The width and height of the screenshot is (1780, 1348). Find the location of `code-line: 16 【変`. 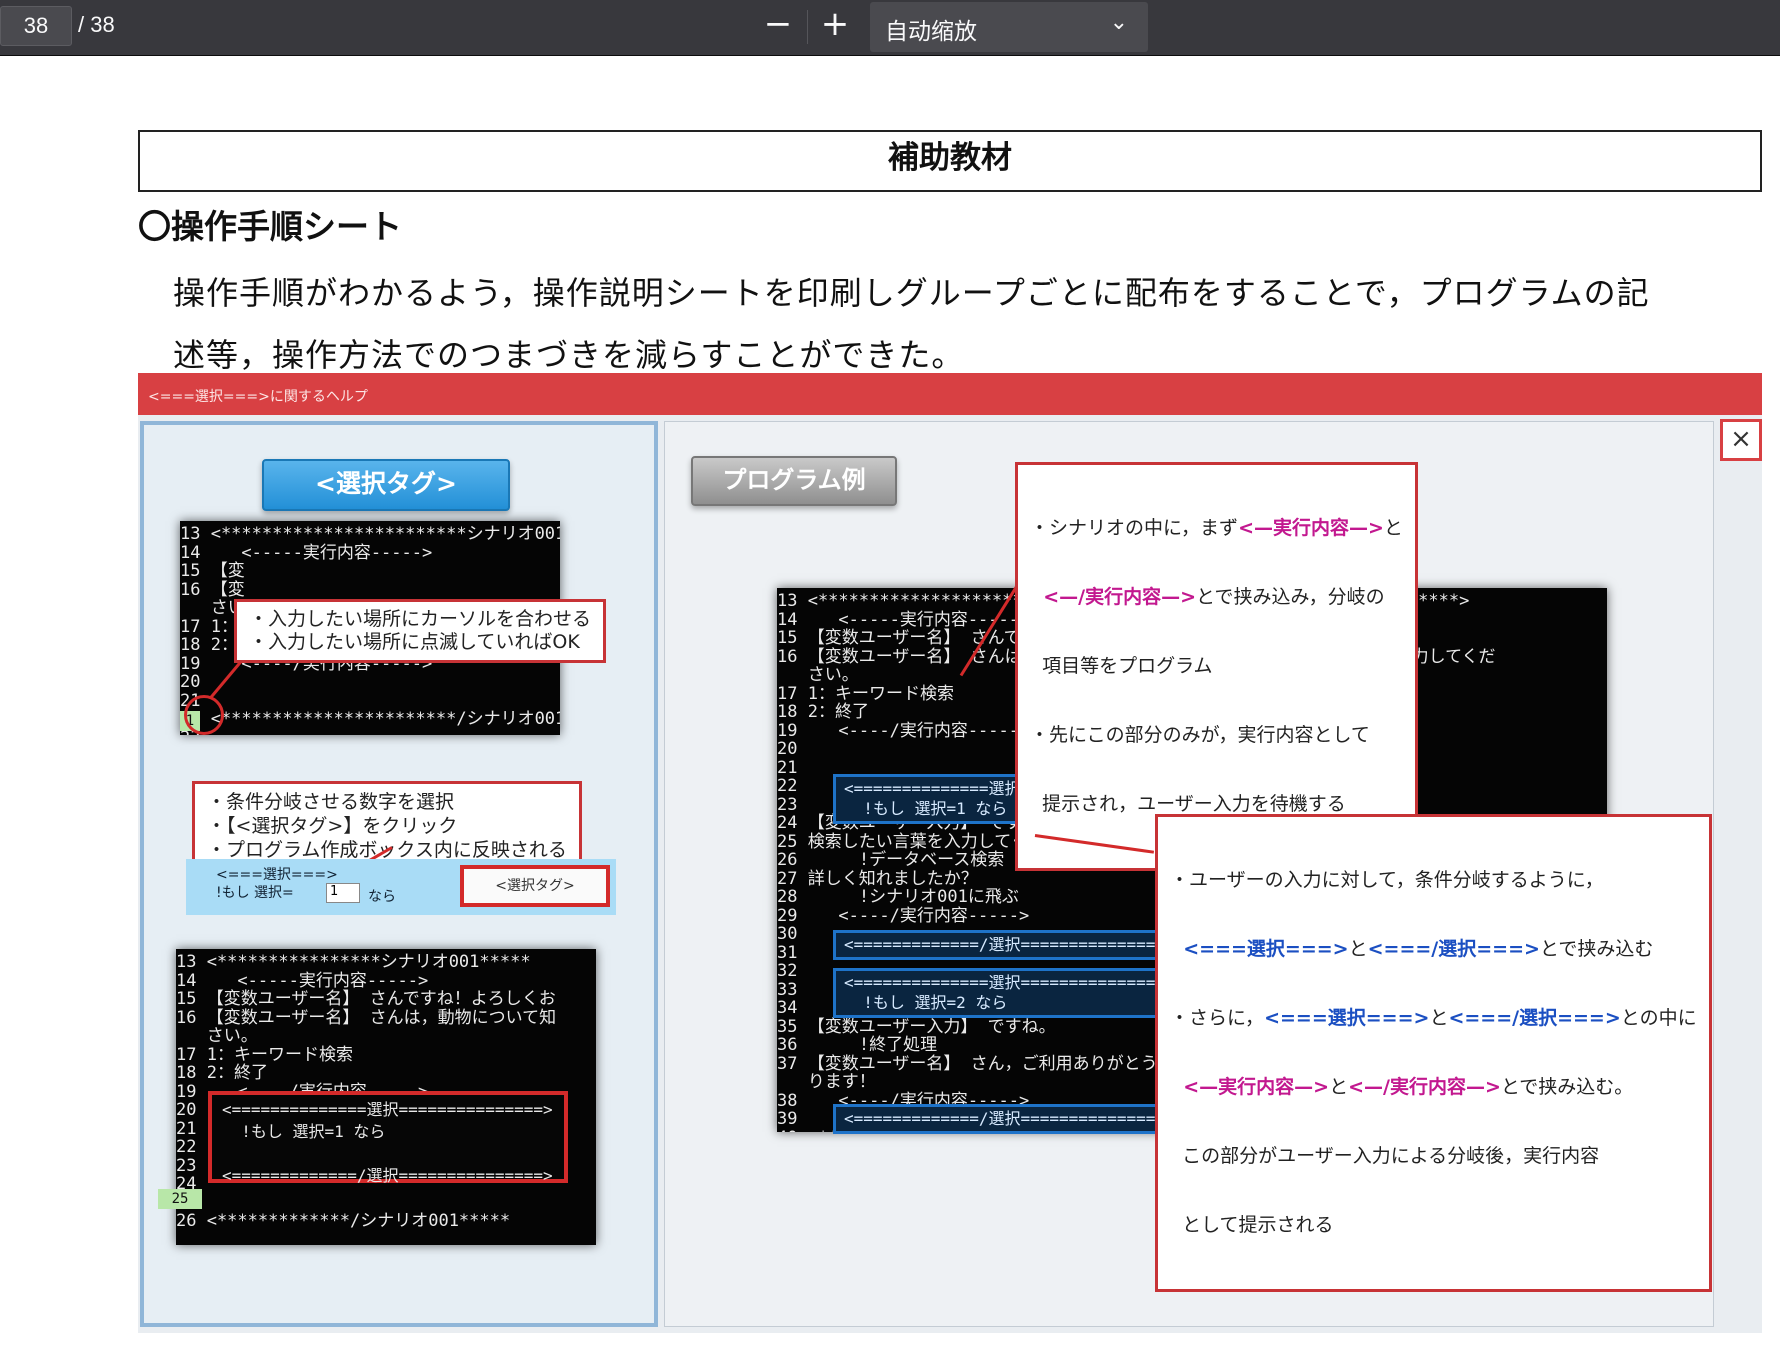

code-line: 16 【変 is located at coordinates (212, 589).